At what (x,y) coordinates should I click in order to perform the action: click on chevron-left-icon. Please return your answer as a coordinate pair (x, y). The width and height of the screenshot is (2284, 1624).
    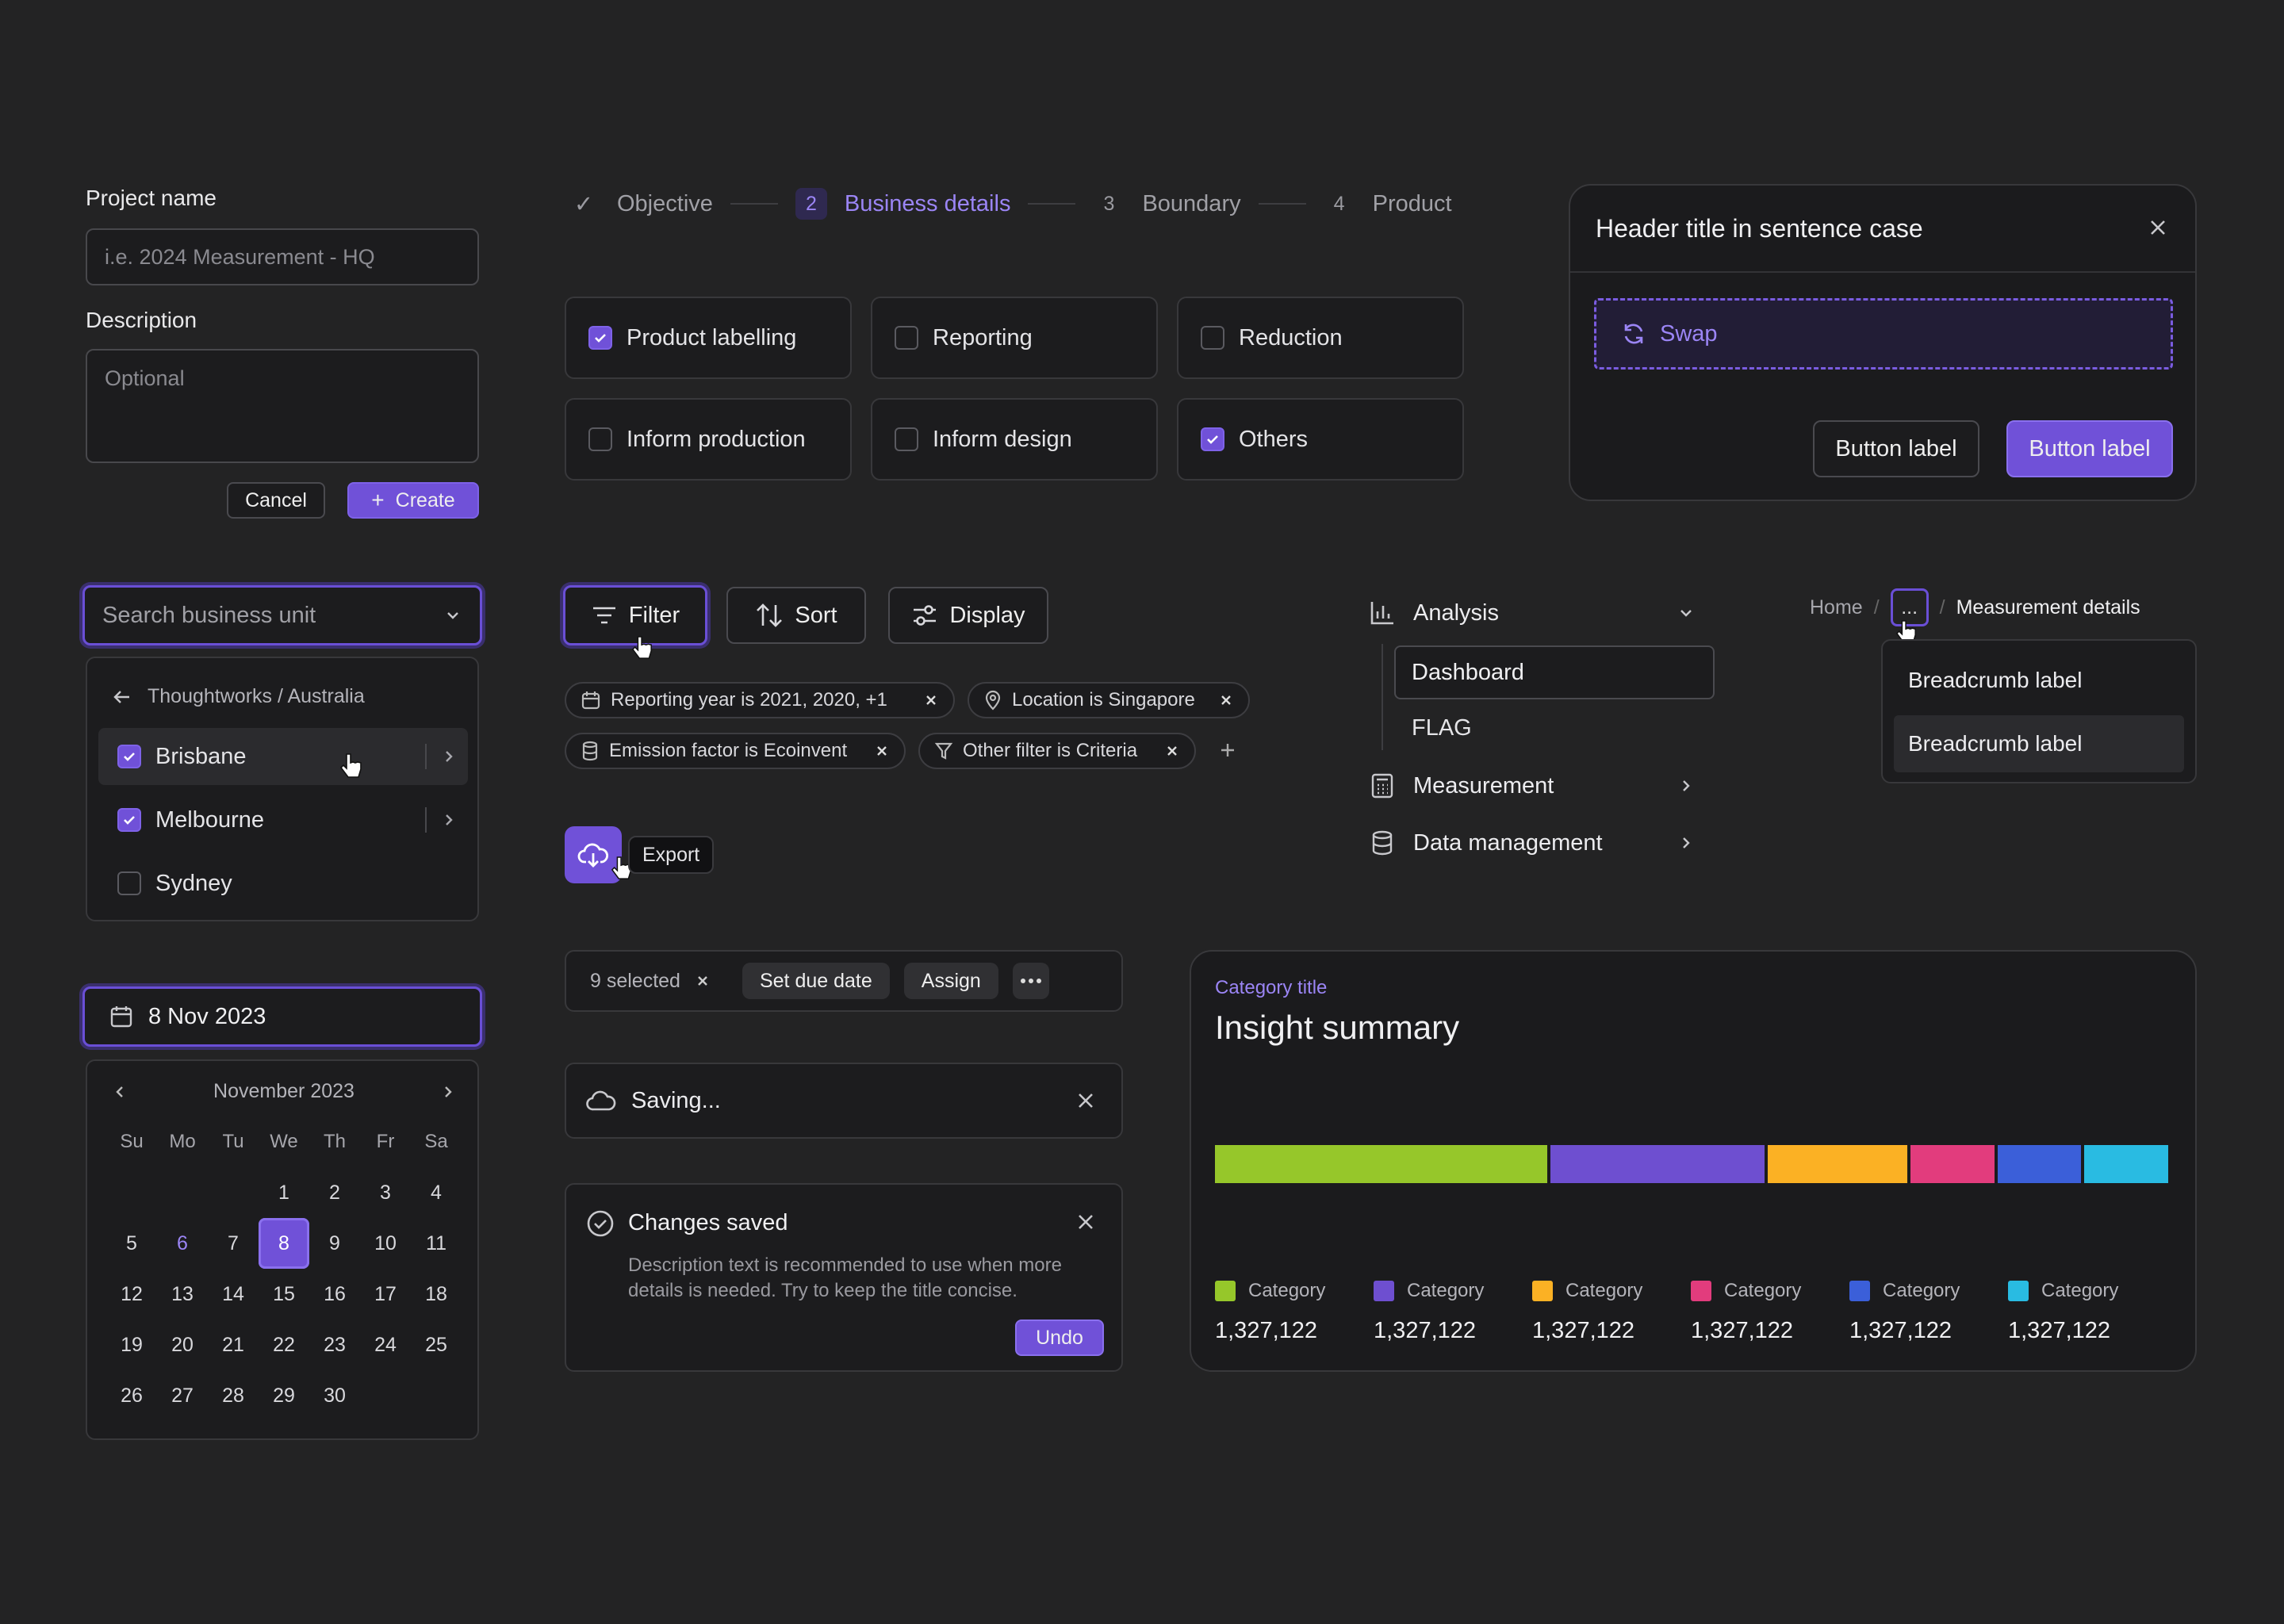
    Looking at the image, I should click on (119, 1091).